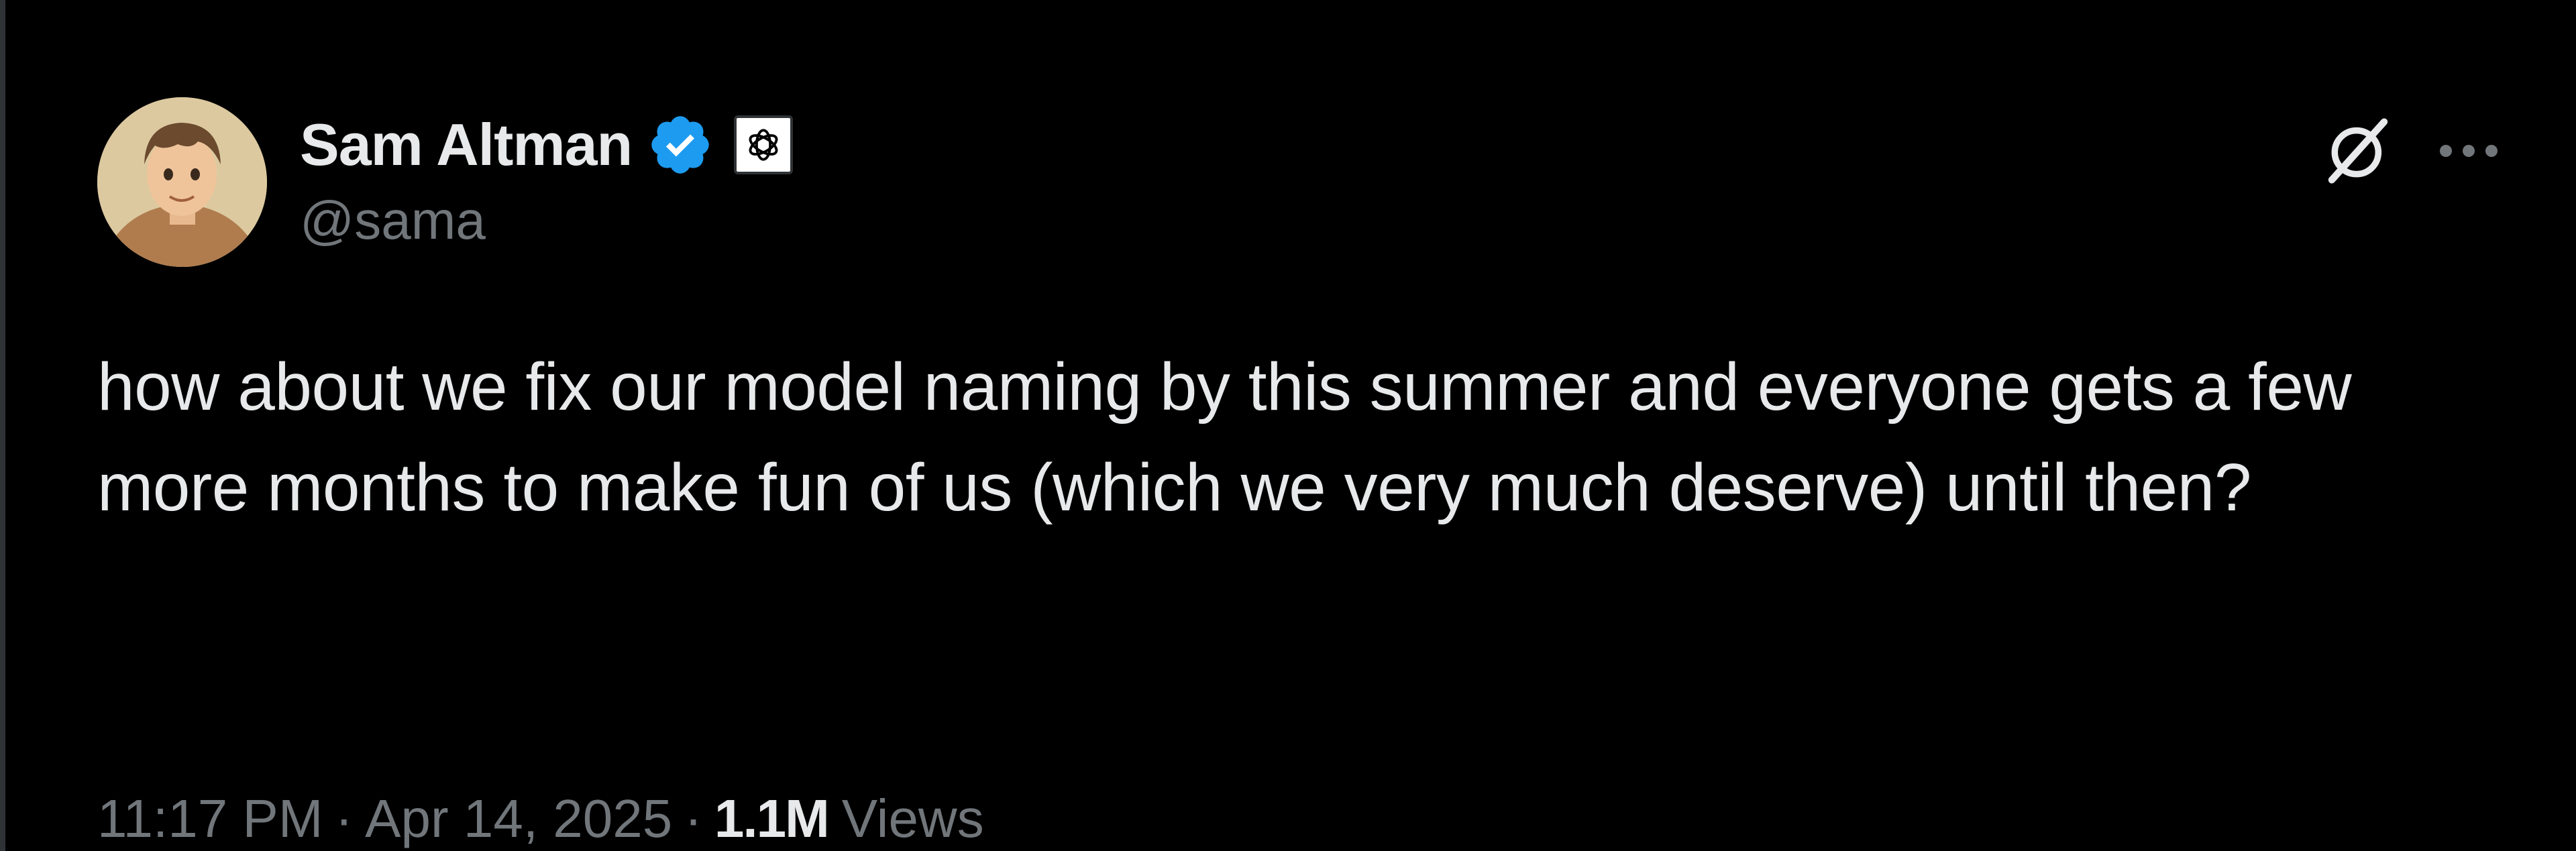 The image size is (2576, 851). Describe the element at coordinates (913, 819) in the screenshot. I see `views-label: Views` at that location.